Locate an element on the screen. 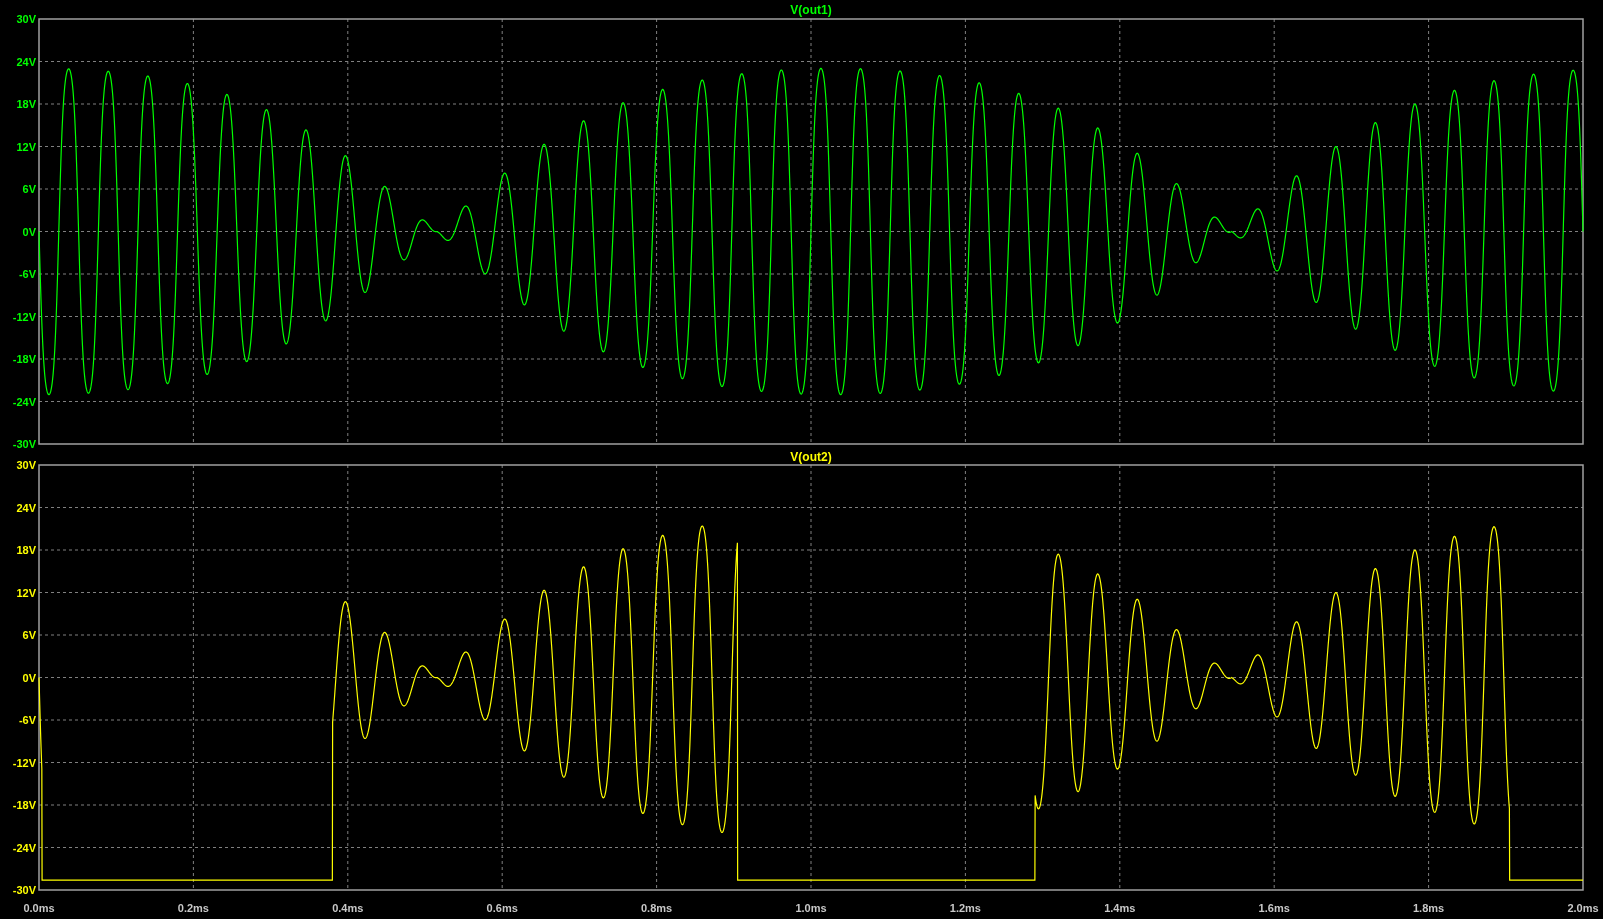 This screenshot has height=919, width=1603. x-tick-label: 1.0ms is located at coordinates (811, 908).